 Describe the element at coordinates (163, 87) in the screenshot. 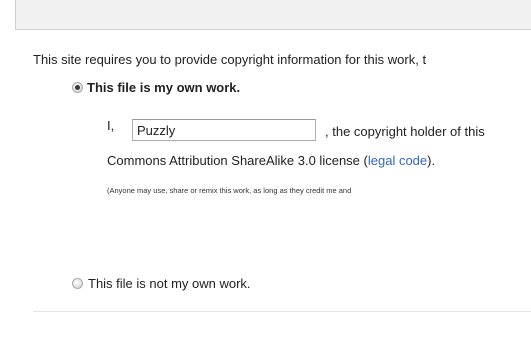

I see `own-work-label: This file is my own work.` at that location.